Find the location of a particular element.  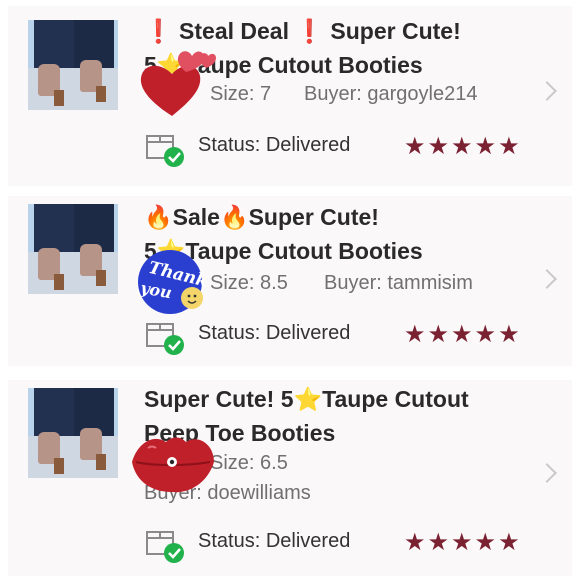

listing-title-line1: 🔥Sale🔥Super Cute! is located at coordinates (261, 217).